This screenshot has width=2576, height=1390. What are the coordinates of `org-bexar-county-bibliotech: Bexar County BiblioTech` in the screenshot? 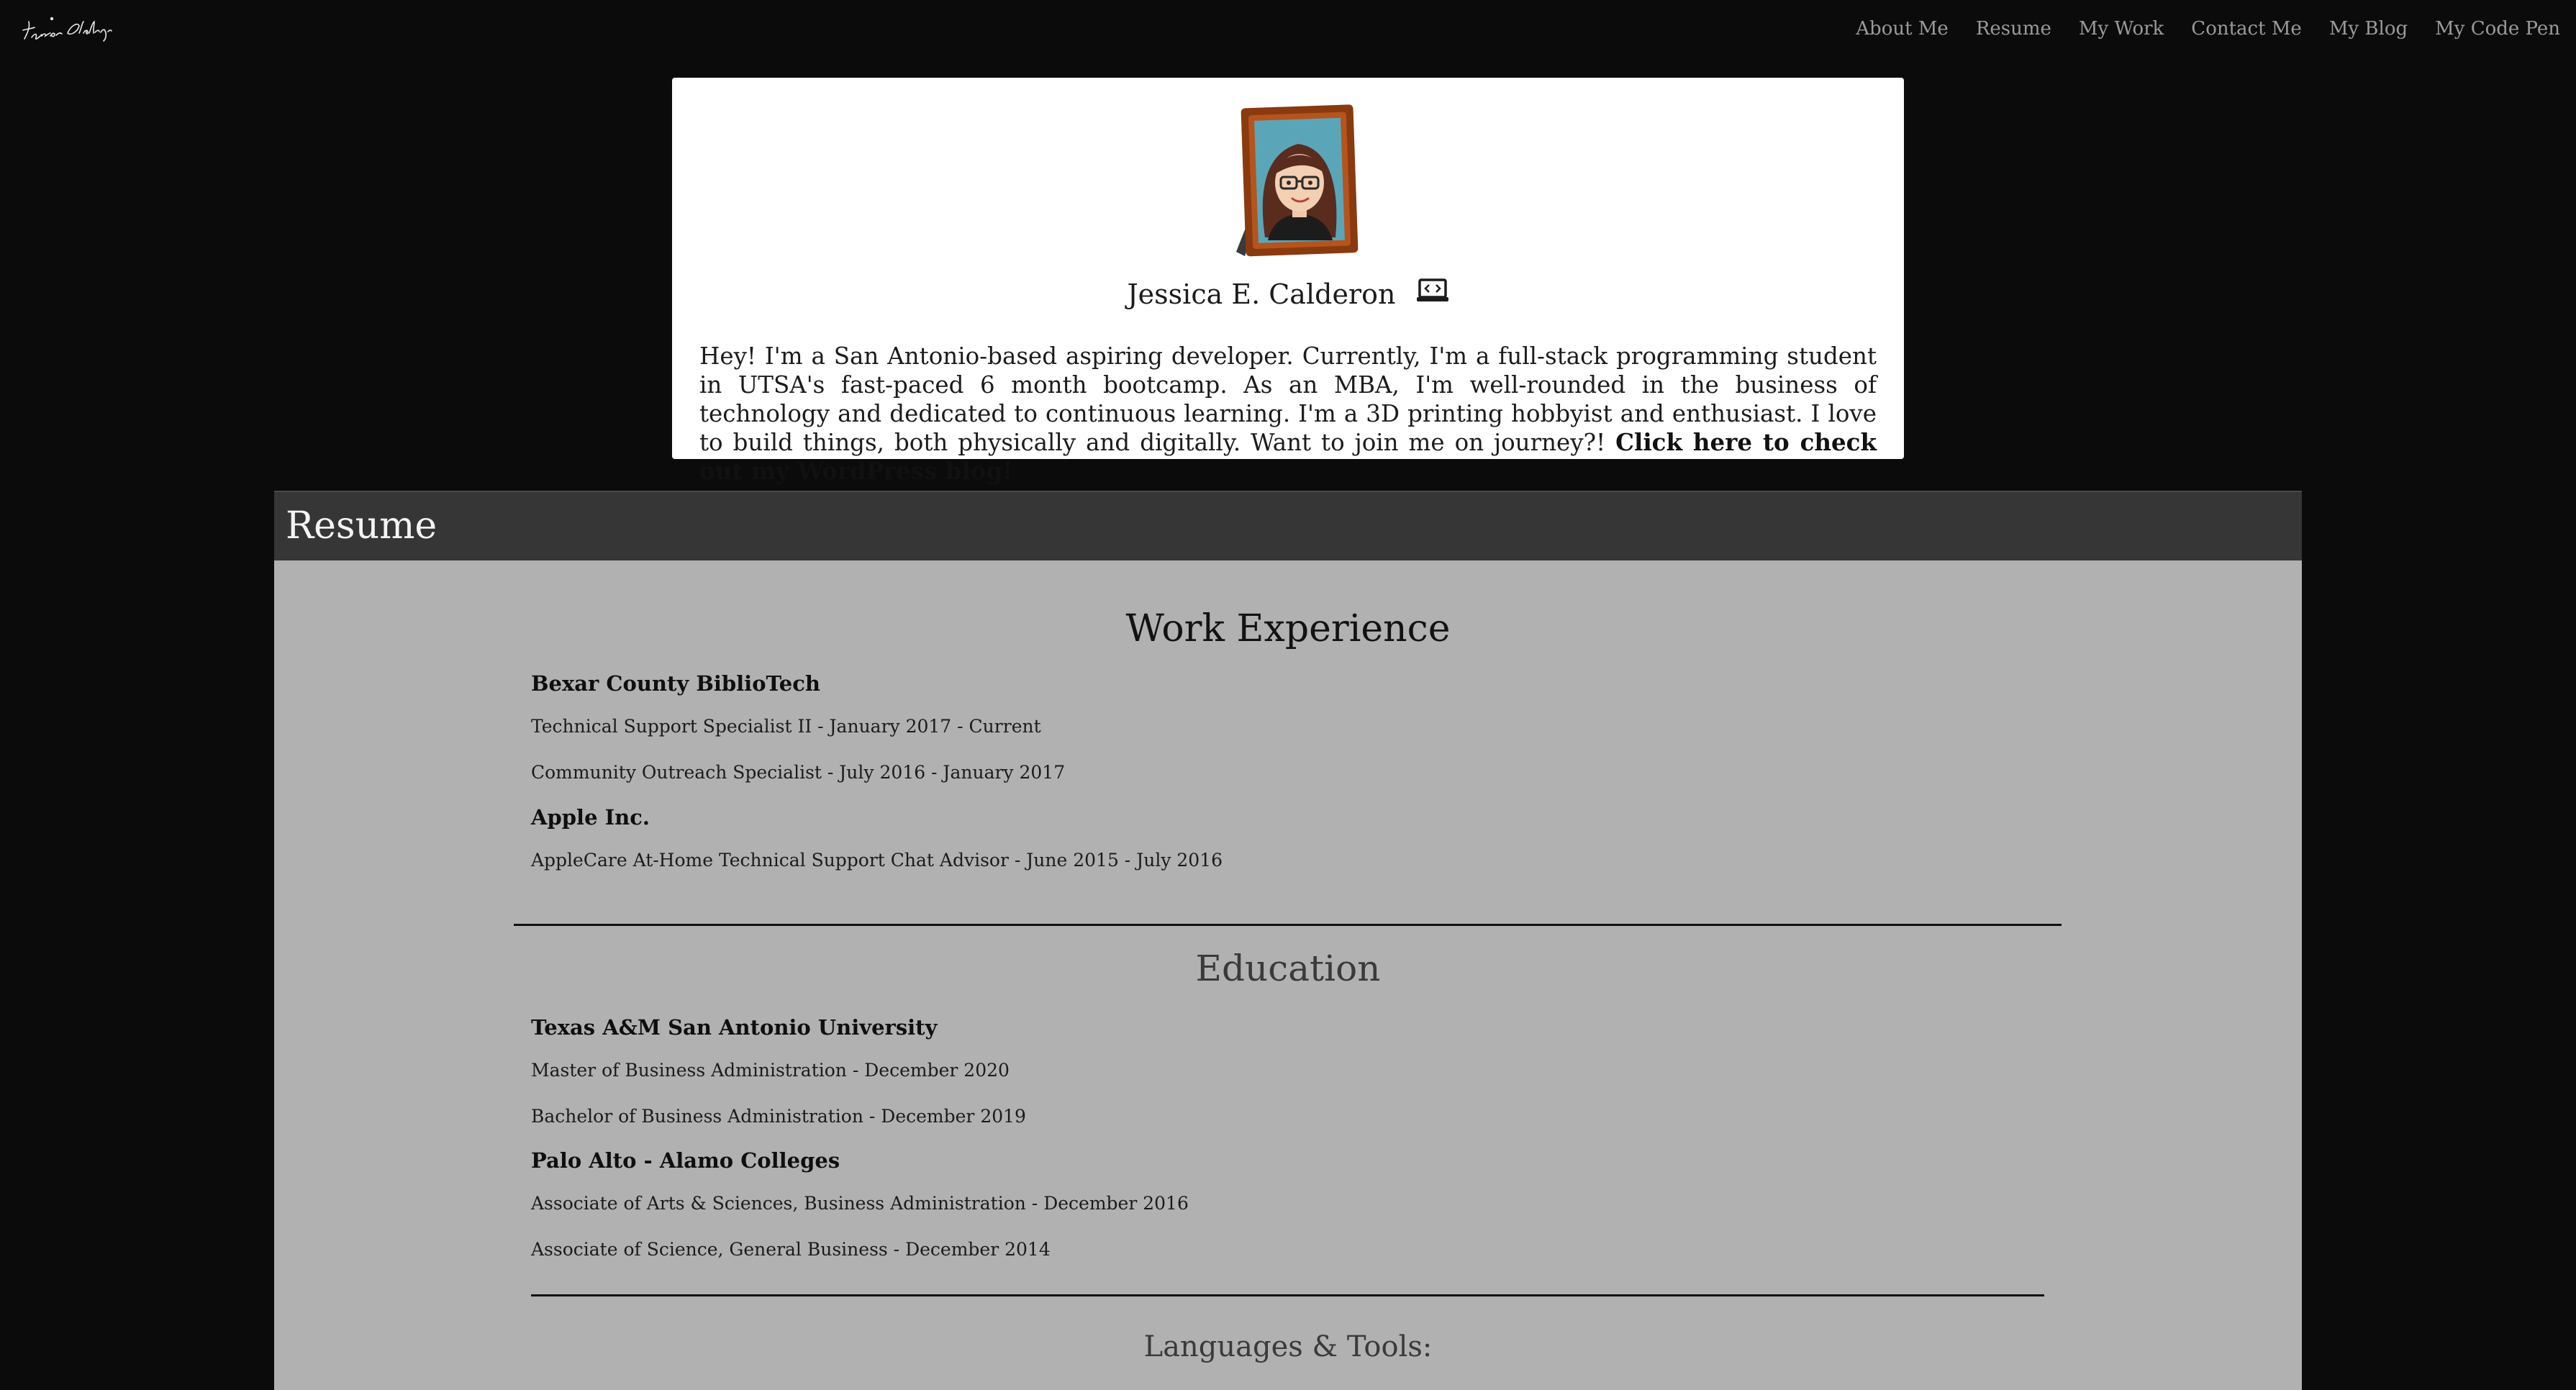 It's located at (675, 683).